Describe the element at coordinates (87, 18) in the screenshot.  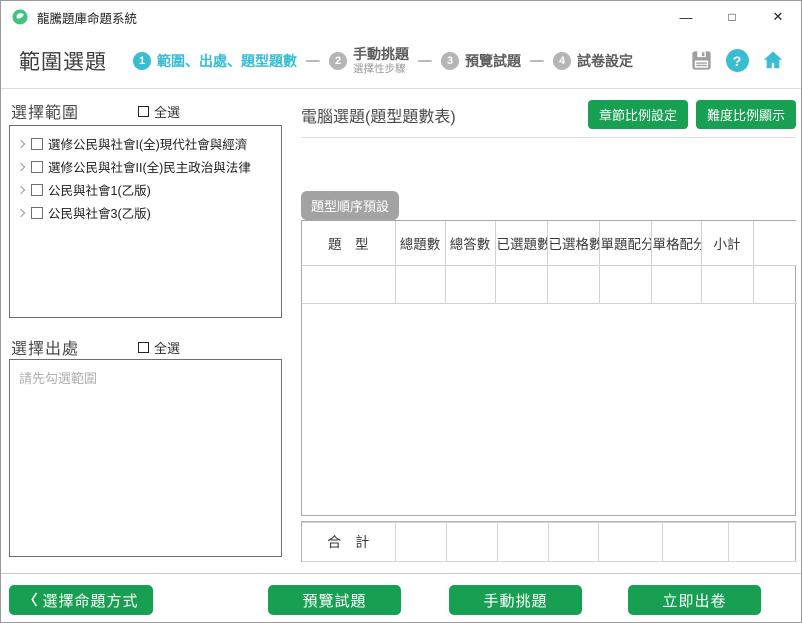
I see `window-title: 龍騰題庫命題系統` at that location.